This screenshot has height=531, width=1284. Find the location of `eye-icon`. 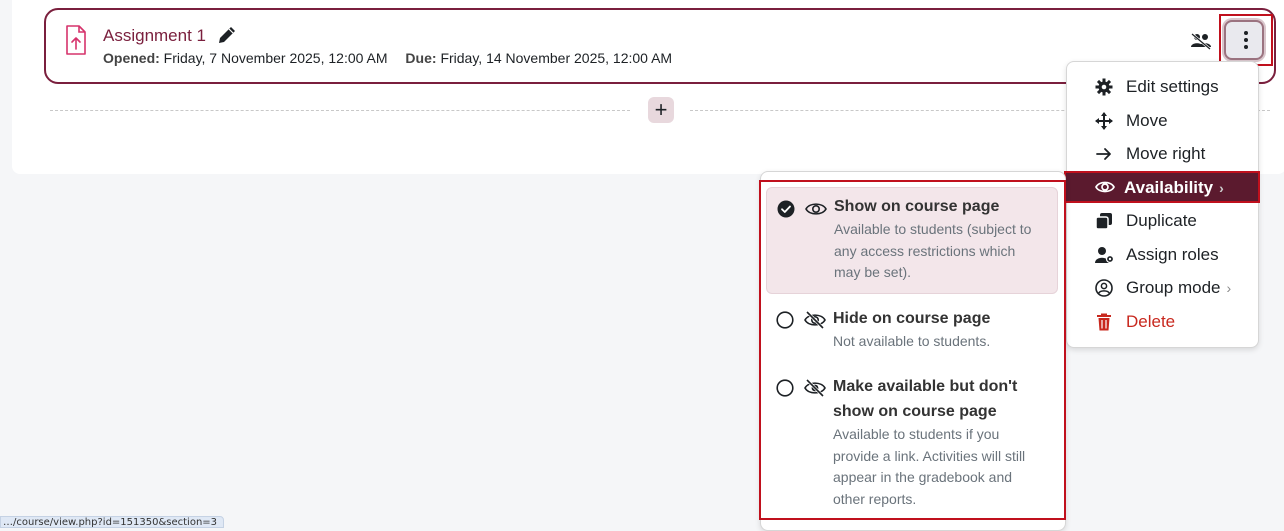

eye-icon is located at coordinates (1105, 187).